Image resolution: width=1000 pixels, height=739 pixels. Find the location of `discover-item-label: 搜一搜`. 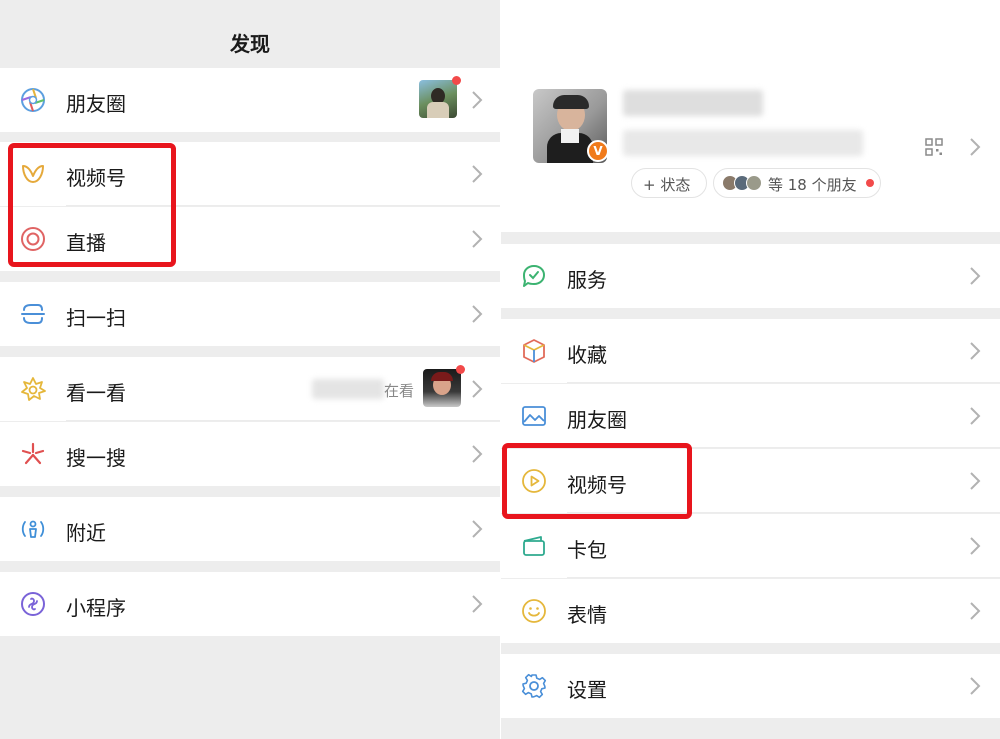

discover-item-label: 搜一搜 is located at coordinates (96, 458).